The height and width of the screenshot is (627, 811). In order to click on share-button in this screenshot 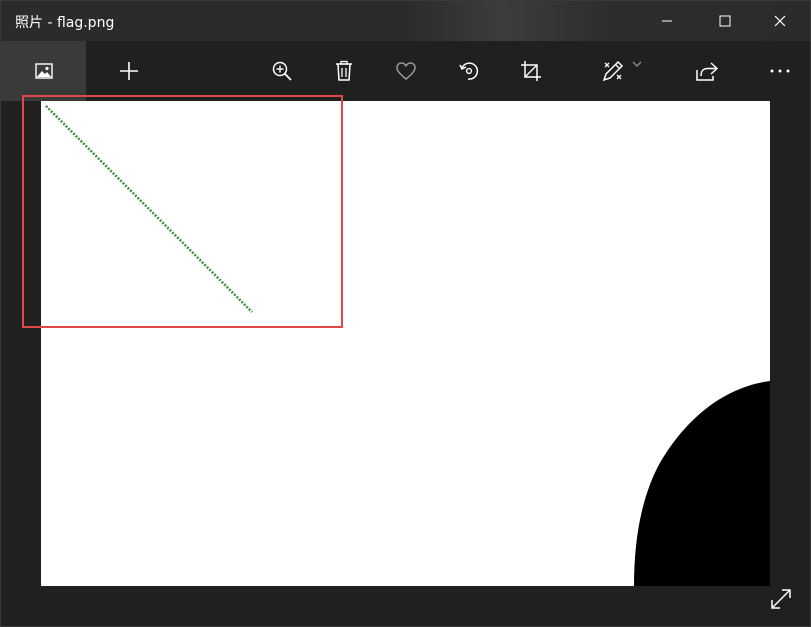, I will do `click(707, 71)`.